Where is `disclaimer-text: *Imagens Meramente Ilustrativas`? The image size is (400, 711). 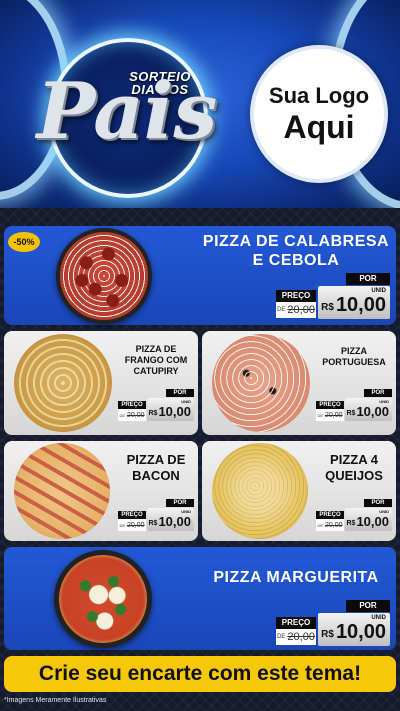
disclaimer-text: *Imagens Meramente Ilustrativas is located at coordinates (55, 700).